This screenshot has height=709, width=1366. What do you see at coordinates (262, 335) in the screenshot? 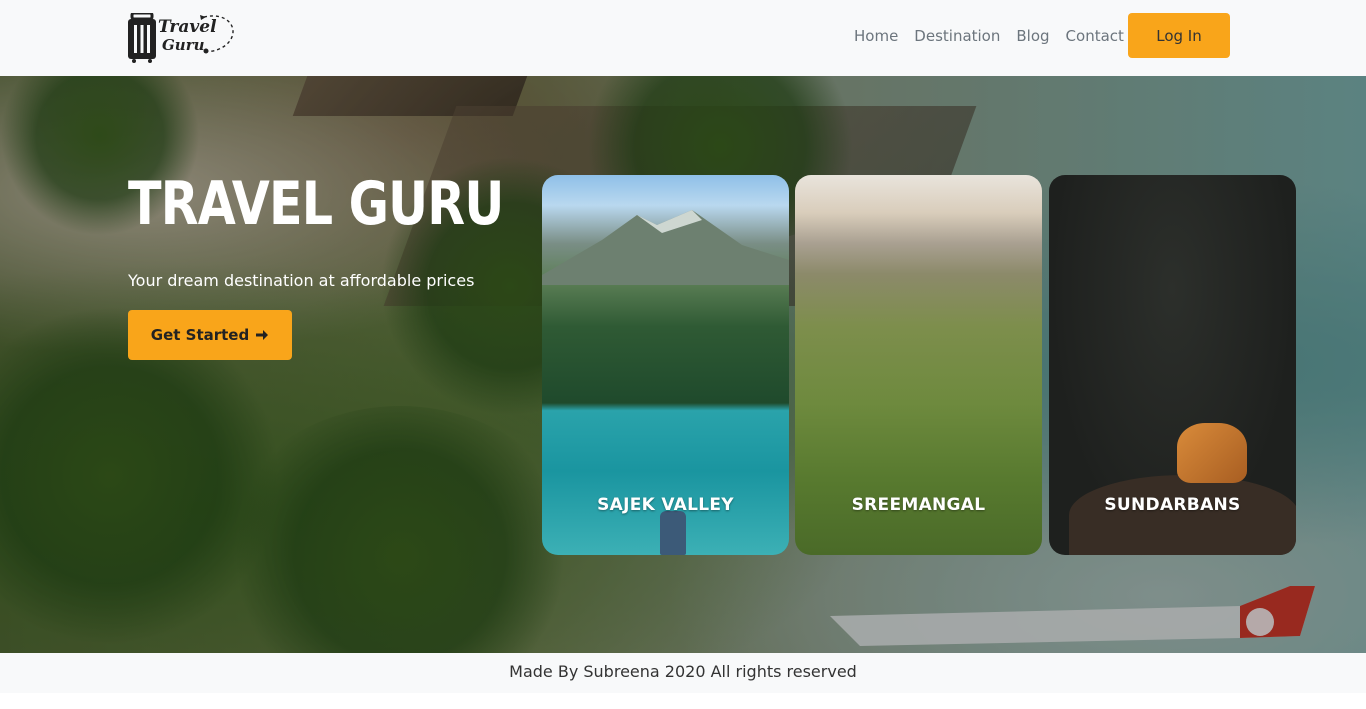
I see `arrow-right-icon` at bounding box center [262, 335].